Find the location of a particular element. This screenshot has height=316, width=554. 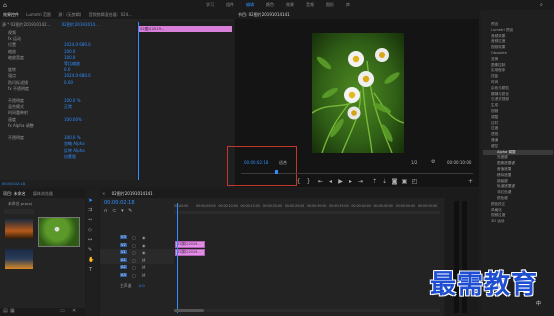

selection-tool-icon: ➤ is located at coordinates (90, 200).